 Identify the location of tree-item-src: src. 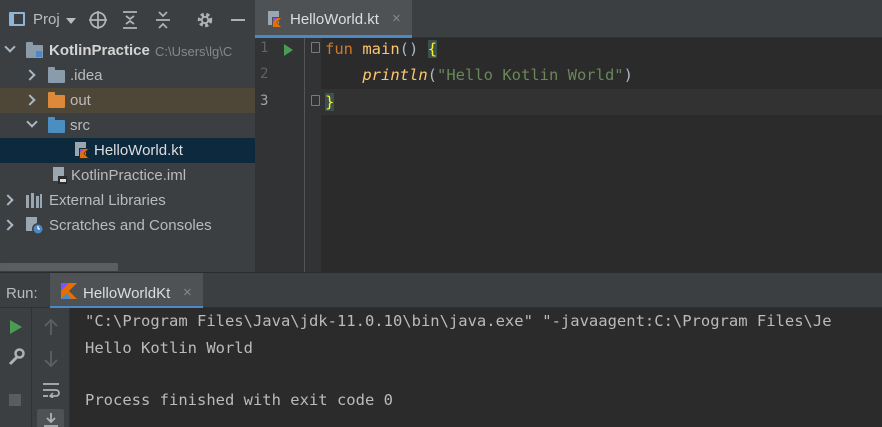
(127, 125).